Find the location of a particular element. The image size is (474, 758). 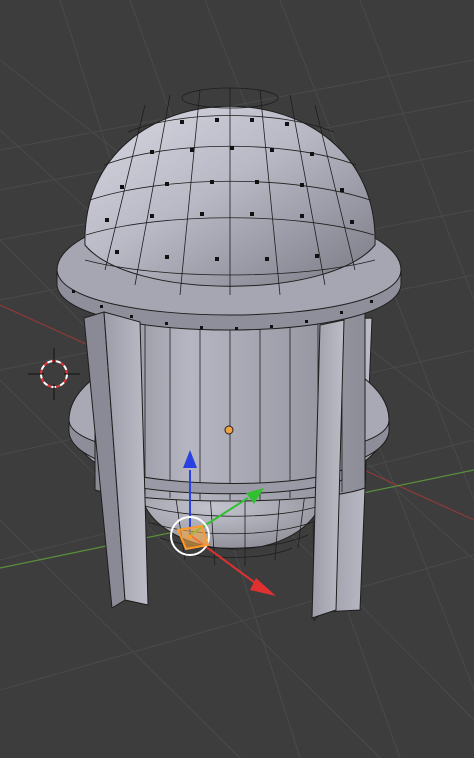

origin-dot-icon is located at coordinates (229, 430).